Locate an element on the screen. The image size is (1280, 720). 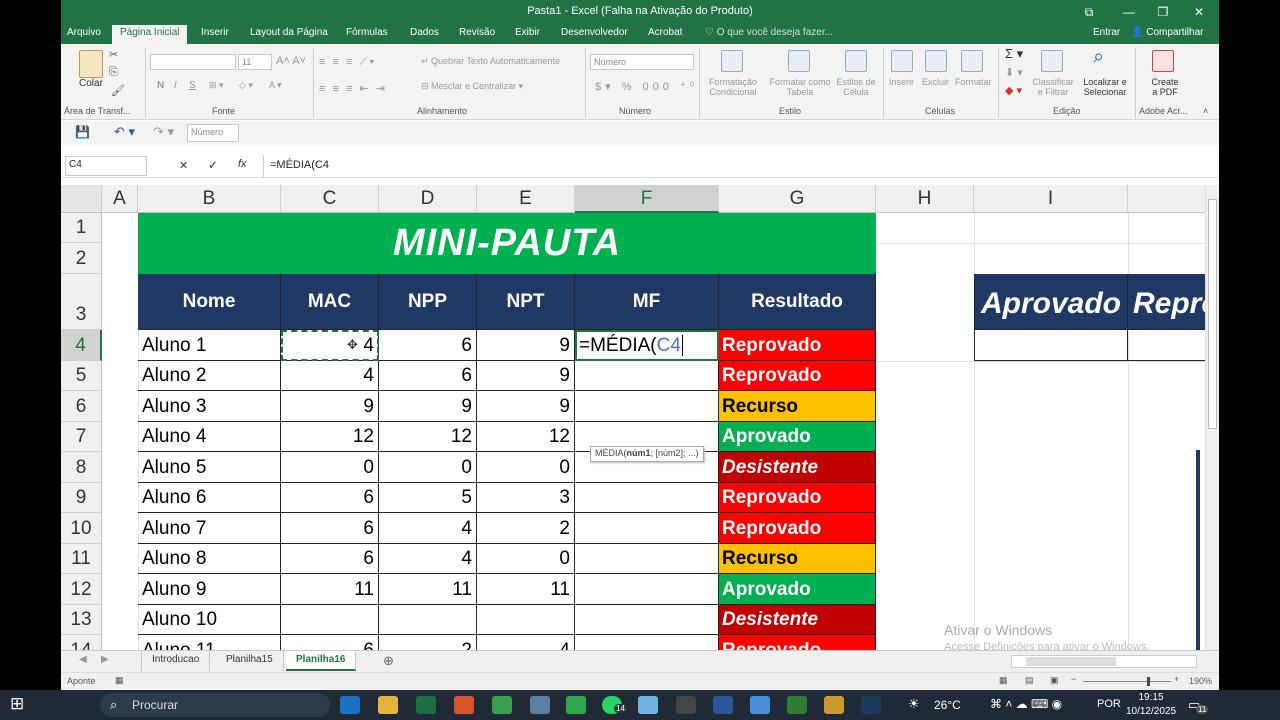
select-all-button is located at coordinates (81, 199).